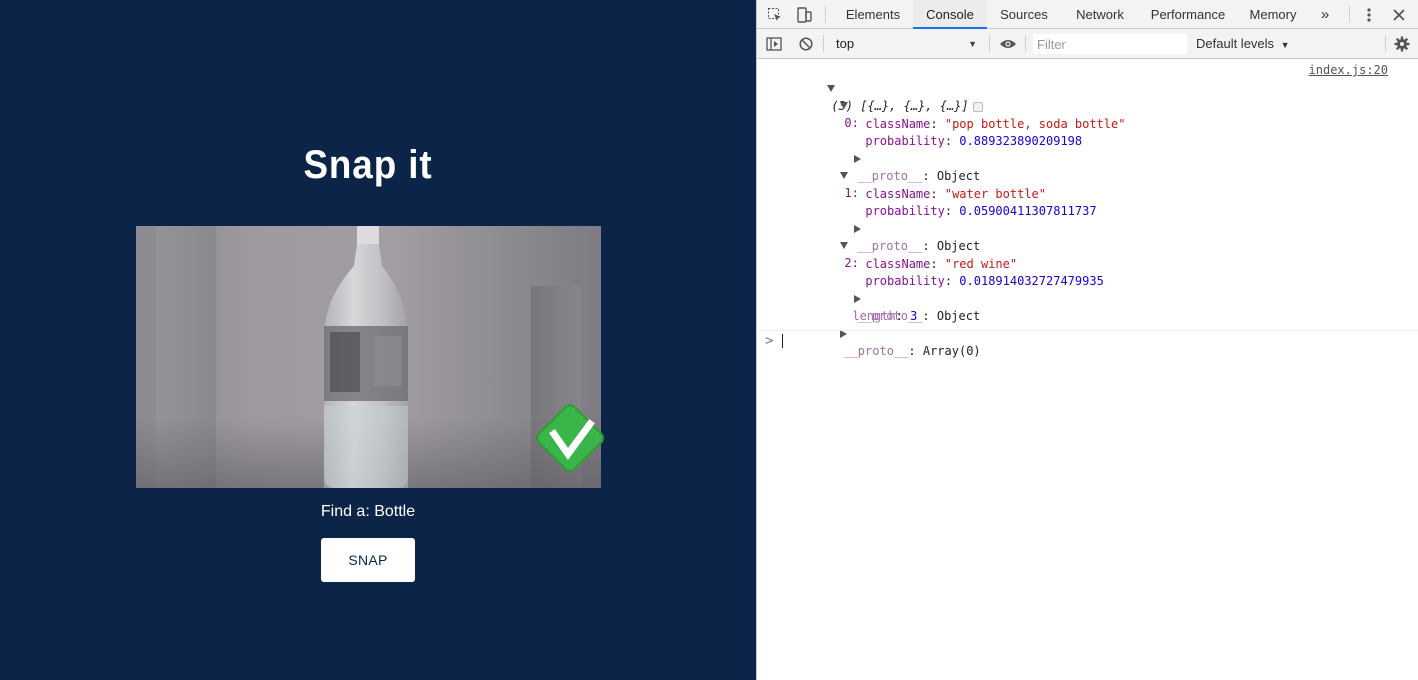 This screenshot has height=680, width=1418. Describe the element at coordinates (368, 511) in the screenshot. I see `find-target-label: Find a: Bottle` at that location.